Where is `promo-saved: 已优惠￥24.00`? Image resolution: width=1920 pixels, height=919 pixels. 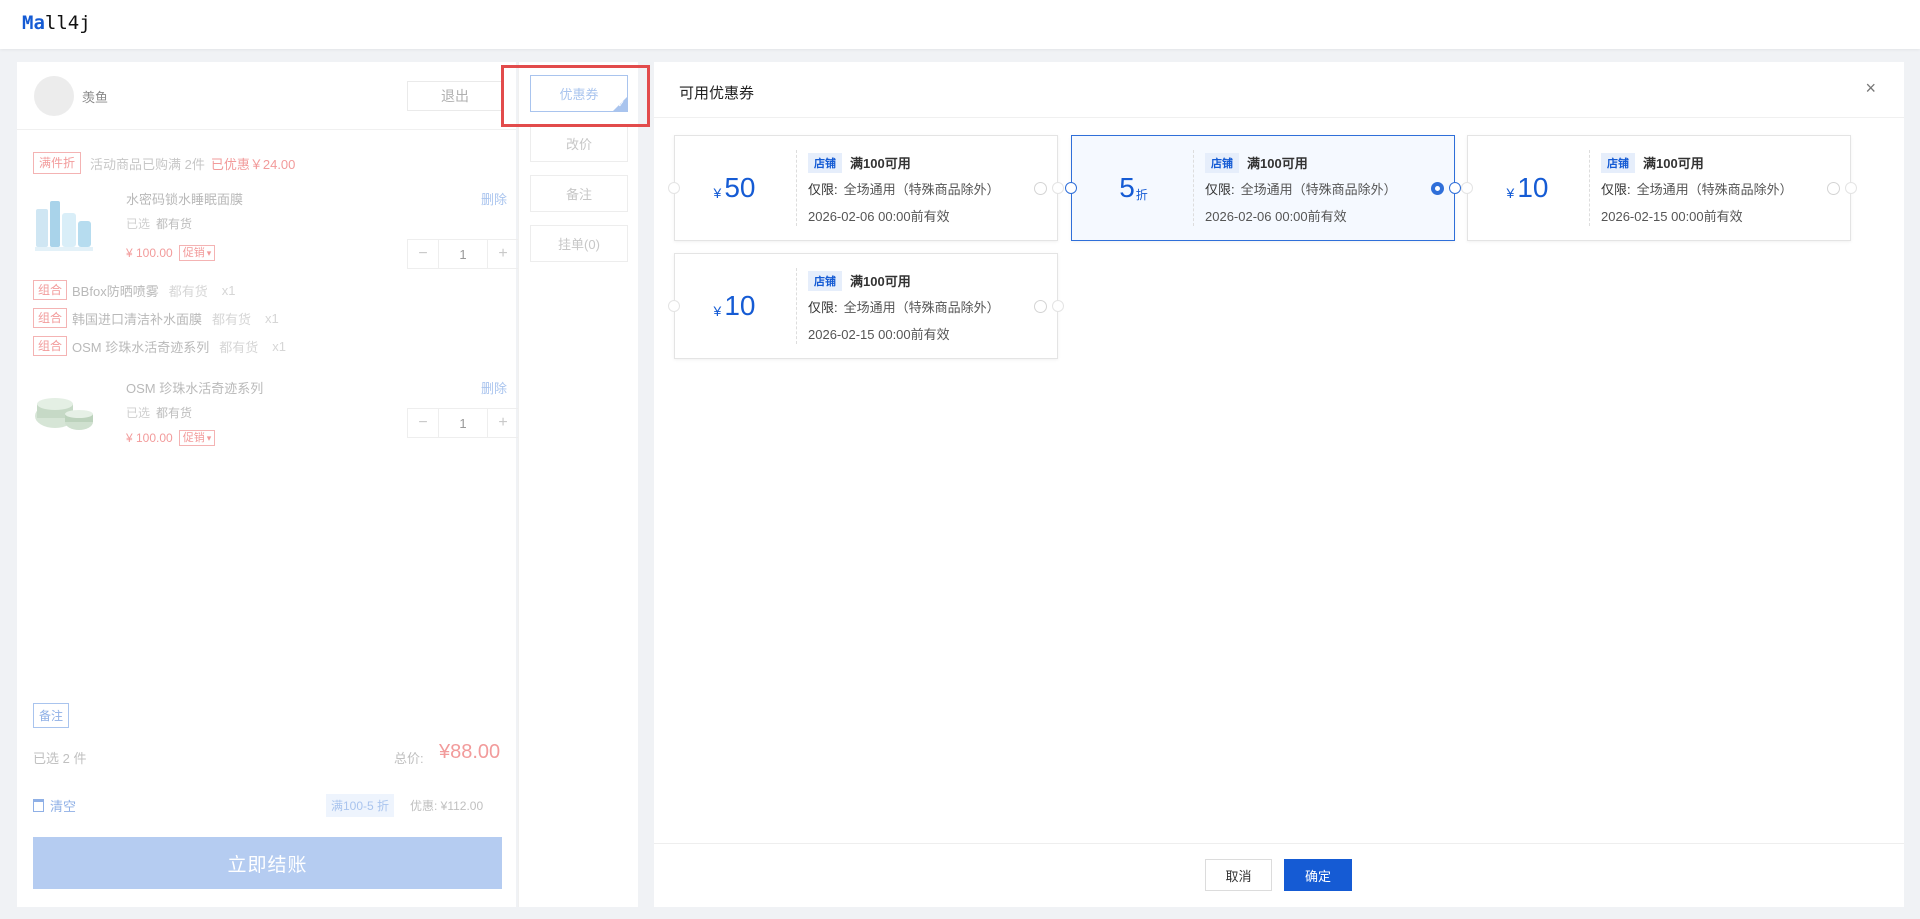
promo-saved: 已优惠￥24.00 is located at coordinates (253, 164).